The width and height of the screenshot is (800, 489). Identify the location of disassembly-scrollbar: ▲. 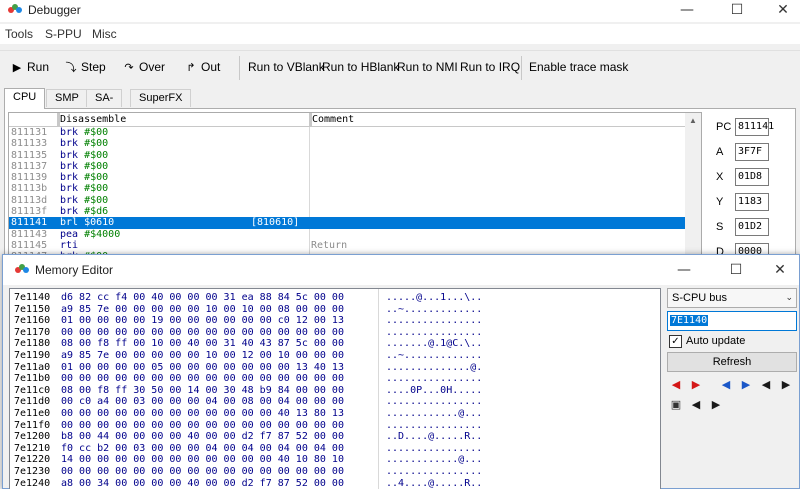
(693, 187).